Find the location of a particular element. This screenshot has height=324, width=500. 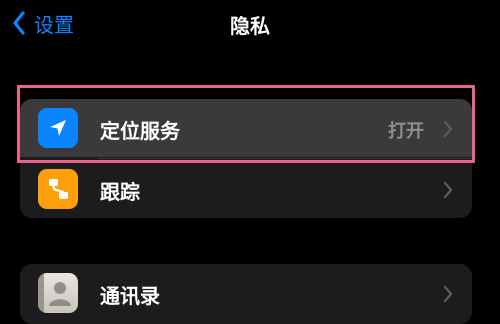

contacts-icon is located at coordinates (58, 293).